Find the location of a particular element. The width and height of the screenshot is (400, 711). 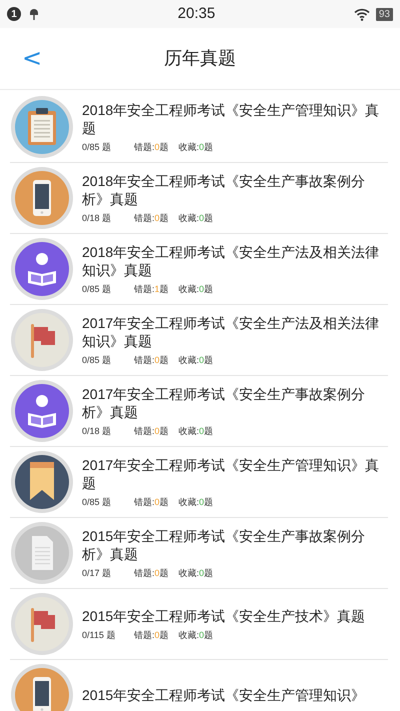

exam-list-item: 2018年安全工程师考试《安全生产事故案例分析》真题 0/18 题 错题:0题 收藏:0题 is located at coordinates (199, 198).